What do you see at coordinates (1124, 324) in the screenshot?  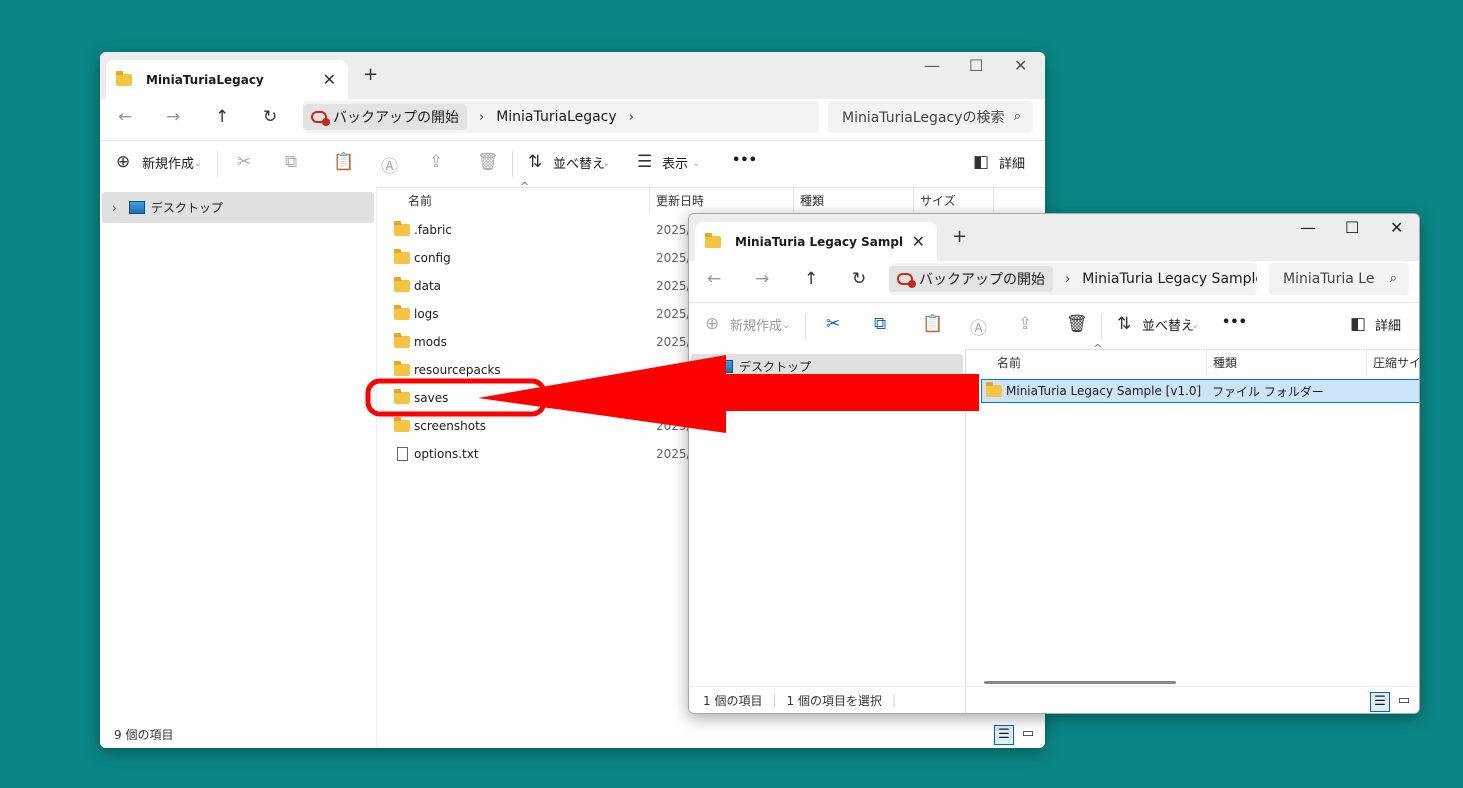 I see `sort-icon: ⇅` at bounding box center [1124, 324].